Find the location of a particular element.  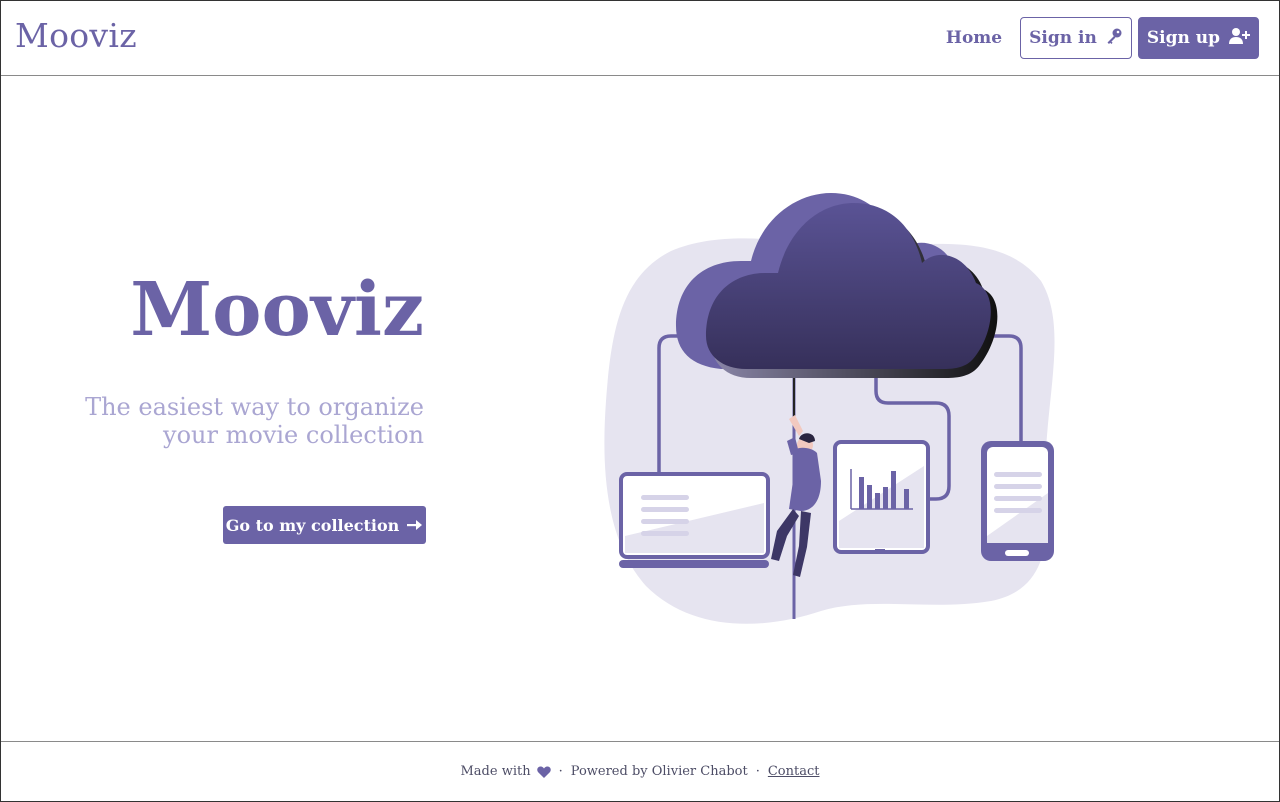

sign-up-button: Sign up is located at coordinates (1198, 38).